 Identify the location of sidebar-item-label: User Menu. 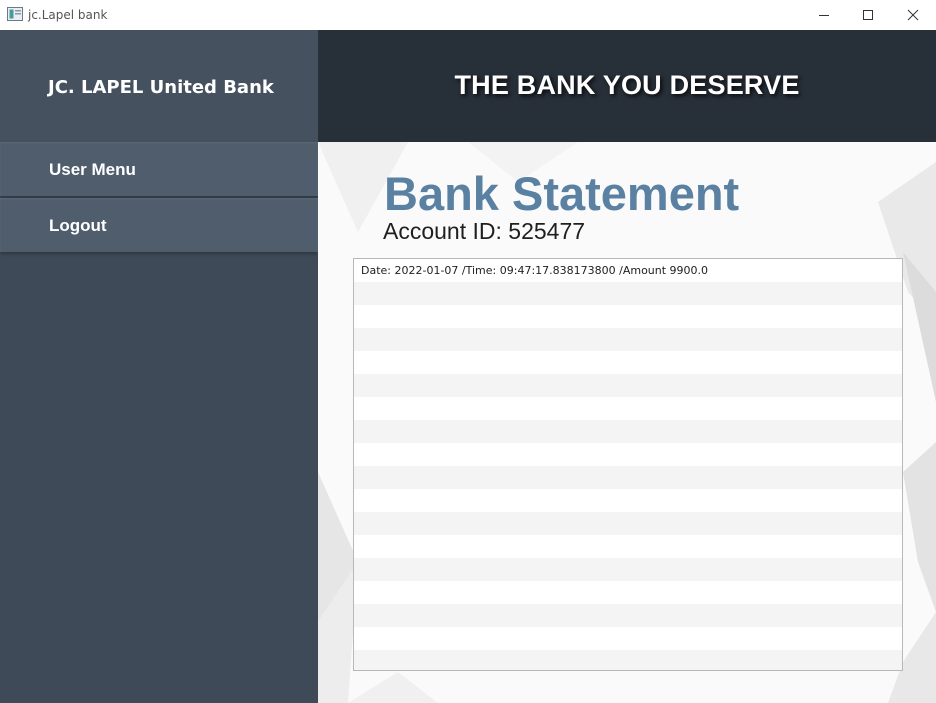
(92, 169).